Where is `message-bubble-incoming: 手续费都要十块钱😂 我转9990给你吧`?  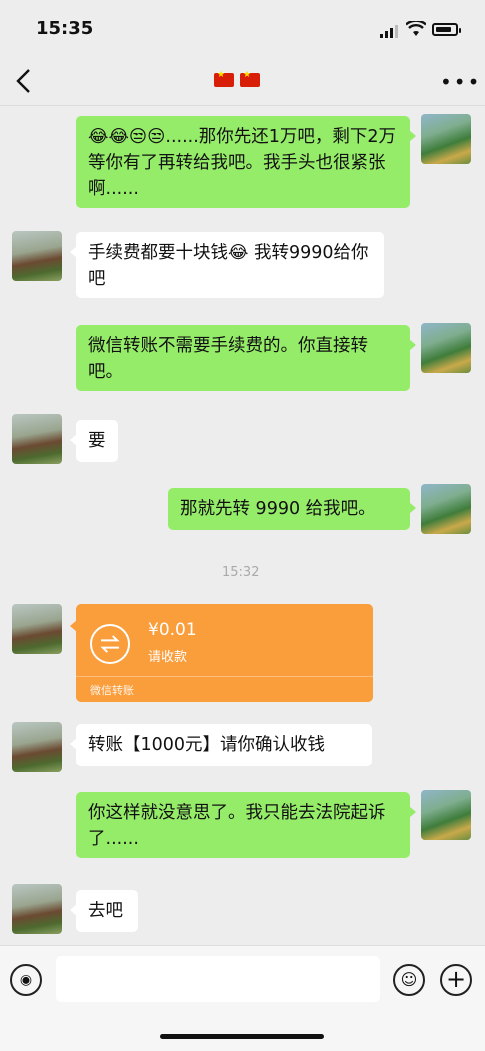
message-bubble-incoming: 手续费都要十块钱😂 我转9990给你吧 is located at coordinates (227, 265).